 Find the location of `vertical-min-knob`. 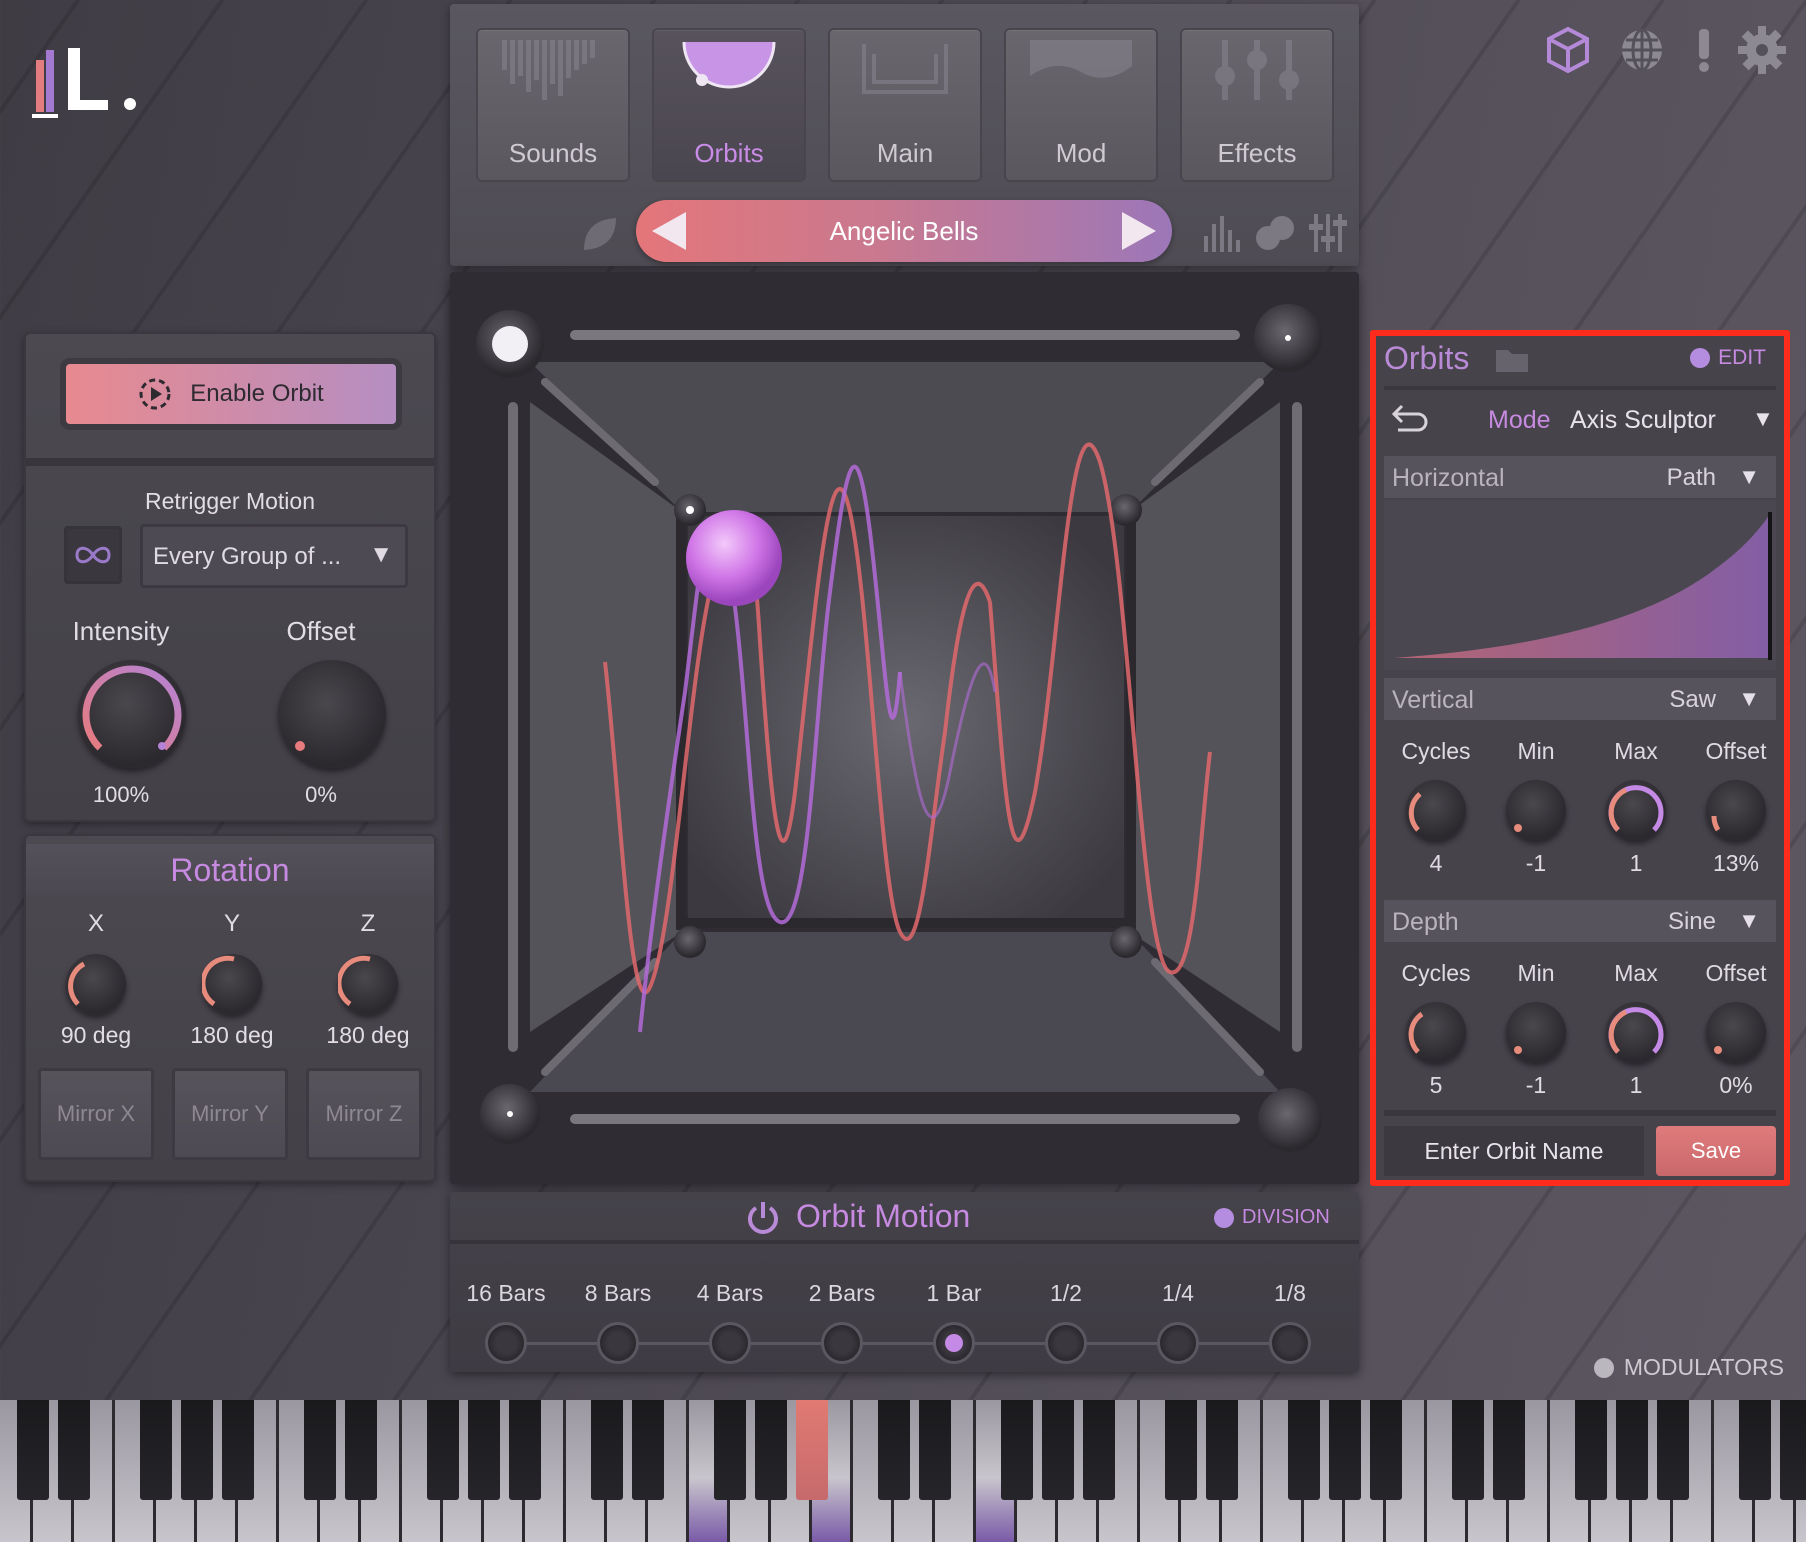

vertical-min-knob is located at coordinates (1536, 810).